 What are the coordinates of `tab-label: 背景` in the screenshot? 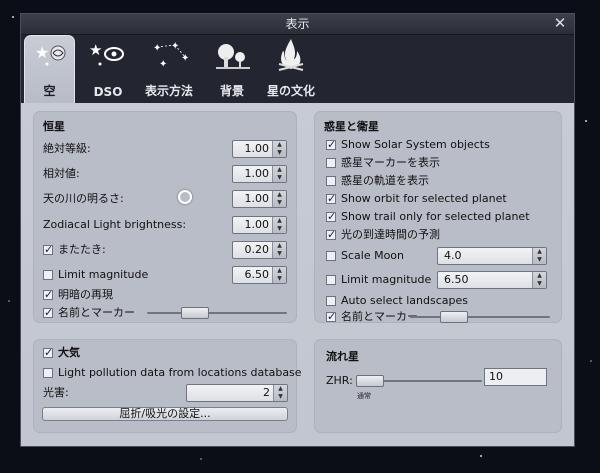 It's located at (231, 91).